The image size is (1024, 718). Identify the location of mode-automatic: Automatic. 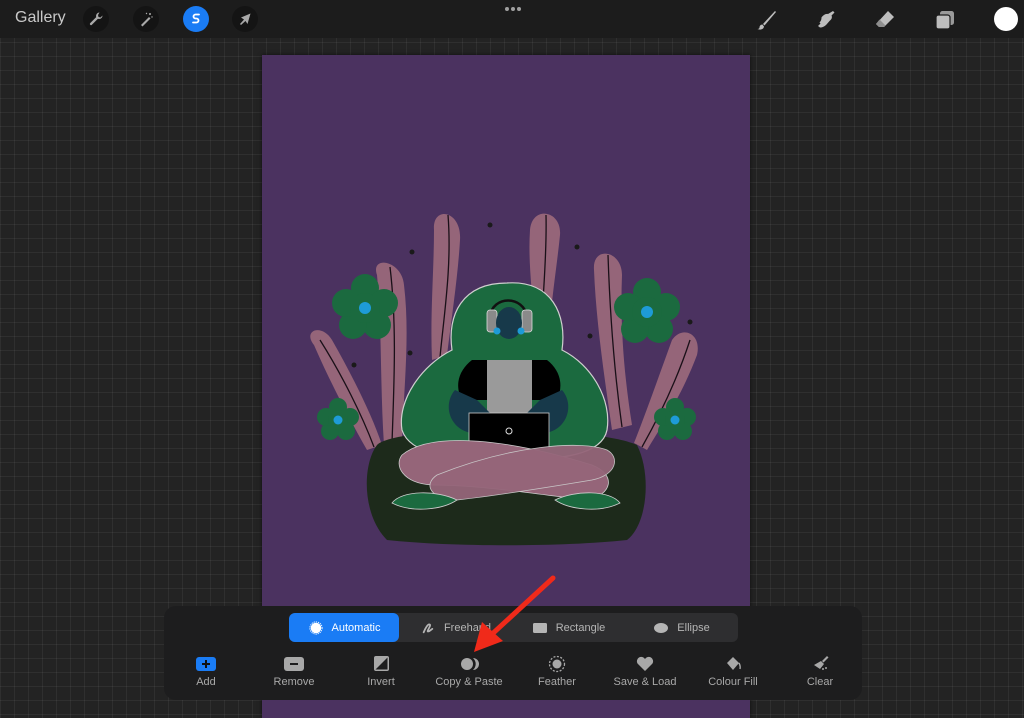
(344, 627).